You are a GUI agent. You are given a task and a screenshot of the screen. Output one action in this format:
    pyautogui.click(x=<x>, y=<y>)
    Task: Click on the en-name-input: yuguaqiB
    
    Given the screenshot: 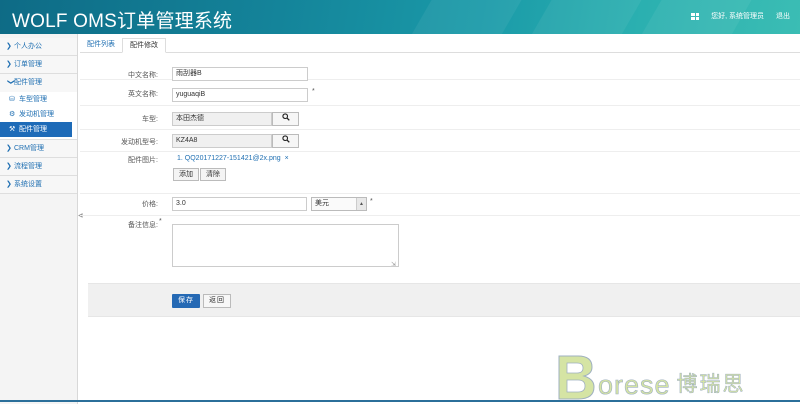 What is the action you would take?
    pyautogui.click(x=240, y=95)
    